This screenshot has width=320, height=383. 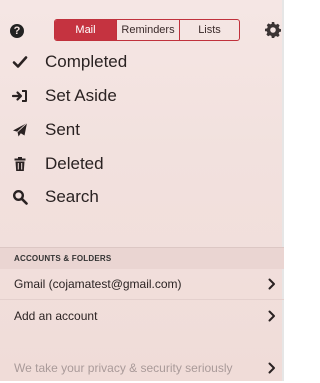 I want to click on folder-item-search: Search, so click(x=142, y=197).